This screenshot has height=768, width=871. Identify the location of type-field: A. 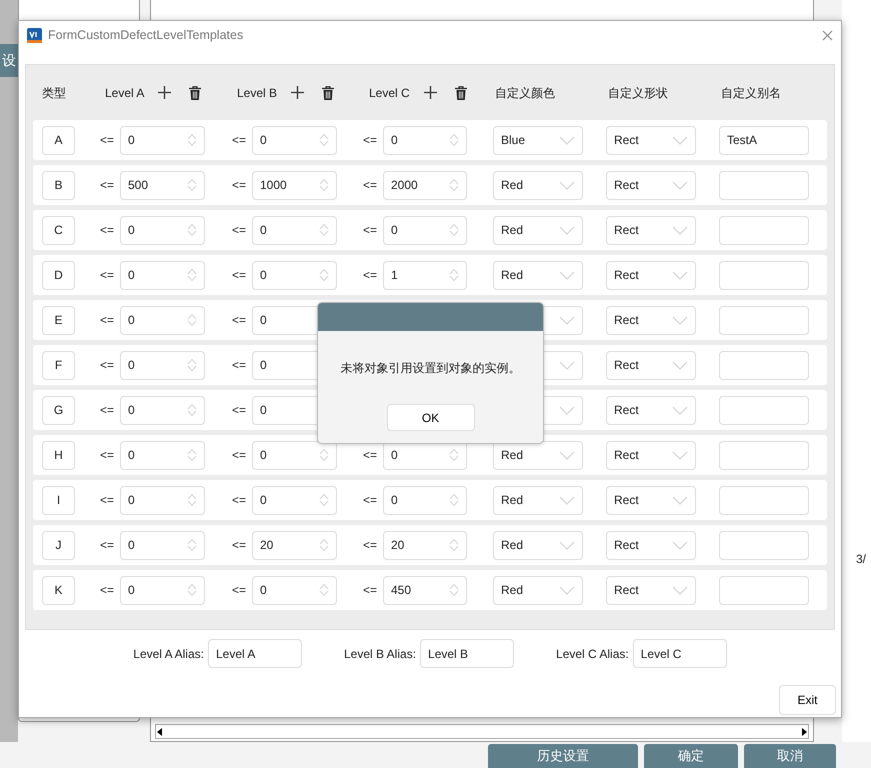
(58, 140).